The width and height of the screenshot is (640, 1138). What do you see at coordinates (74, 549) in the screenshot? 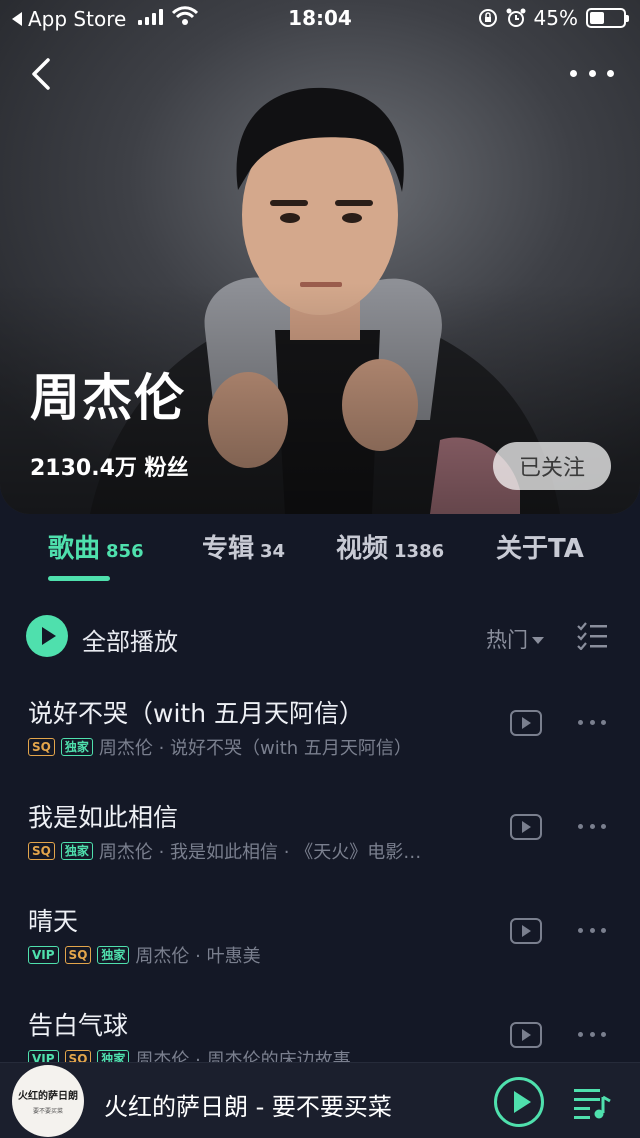
I see `tab-label: 歌曲` at bounding box center [74, 549].